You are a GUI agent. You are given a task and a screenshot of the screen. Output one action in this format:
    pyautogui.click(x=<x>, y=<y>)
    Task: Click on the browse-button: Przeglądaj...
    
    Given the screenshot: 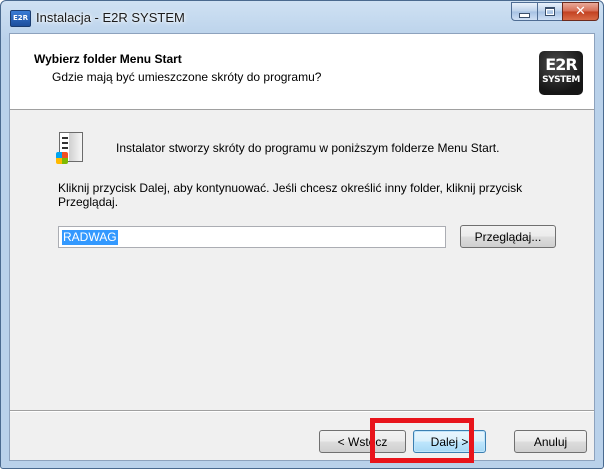 What is the action you would take?
    pyautogui.click(x=508, y=236)
    